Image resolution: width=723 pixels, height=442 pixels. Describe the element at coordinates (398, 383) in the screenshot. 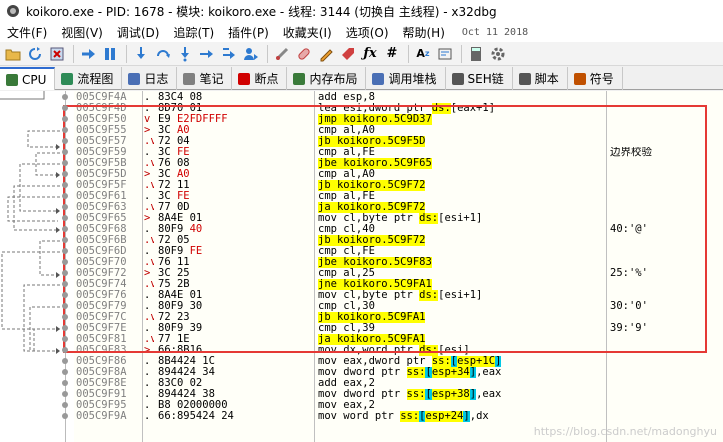

I see `disassembly-row: 005C9F8E. 83C0 02 add eax,2` at that location.